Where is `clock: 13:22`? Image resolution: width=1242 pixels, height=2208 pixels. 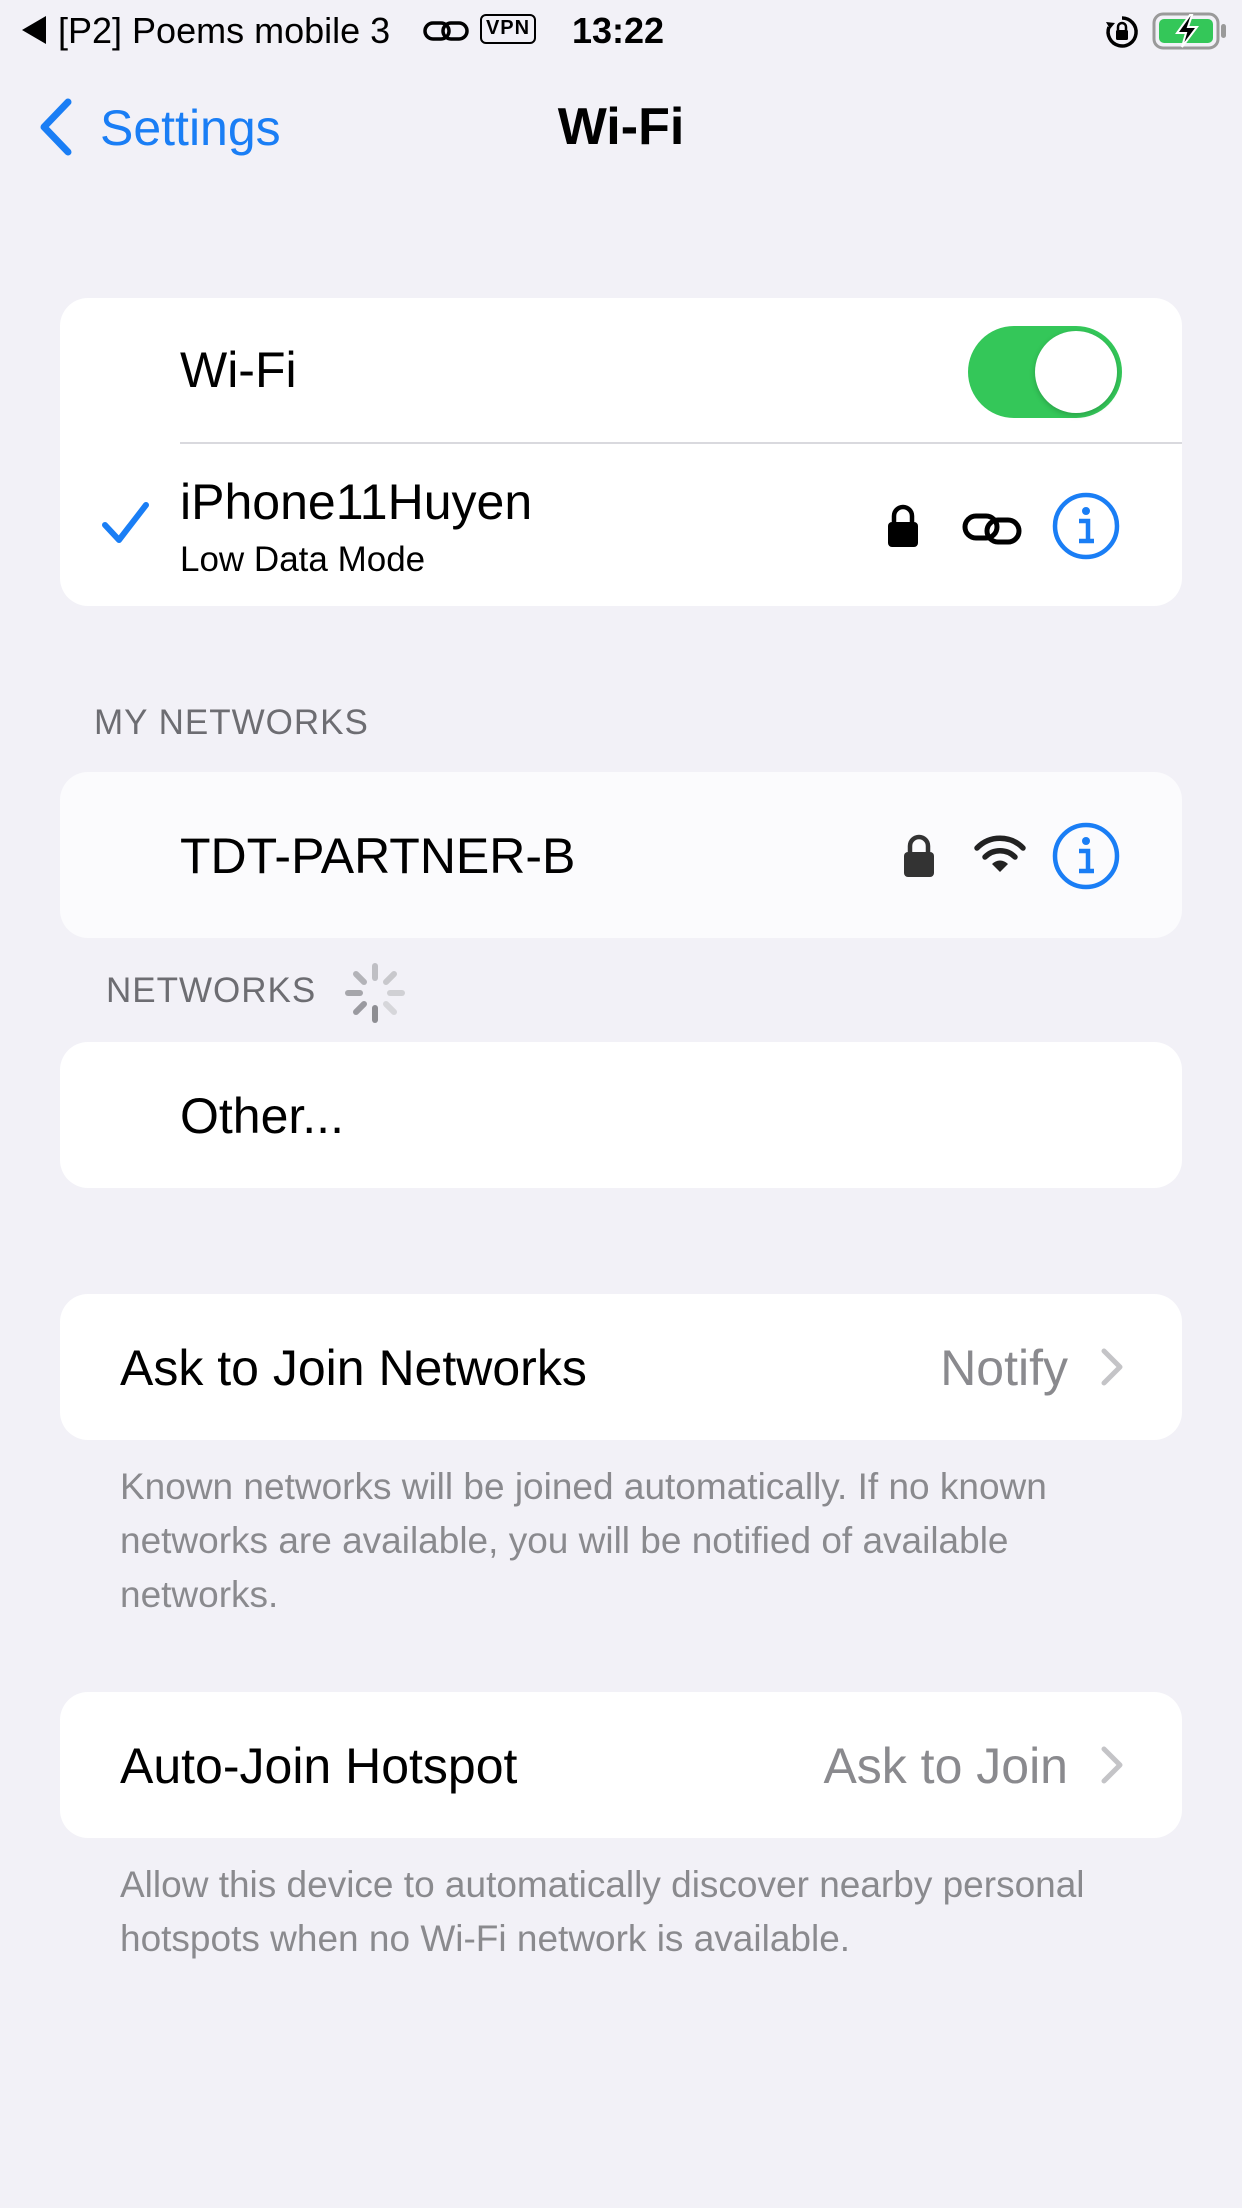
clock: 13:22 is located at coordinates (618, 30).